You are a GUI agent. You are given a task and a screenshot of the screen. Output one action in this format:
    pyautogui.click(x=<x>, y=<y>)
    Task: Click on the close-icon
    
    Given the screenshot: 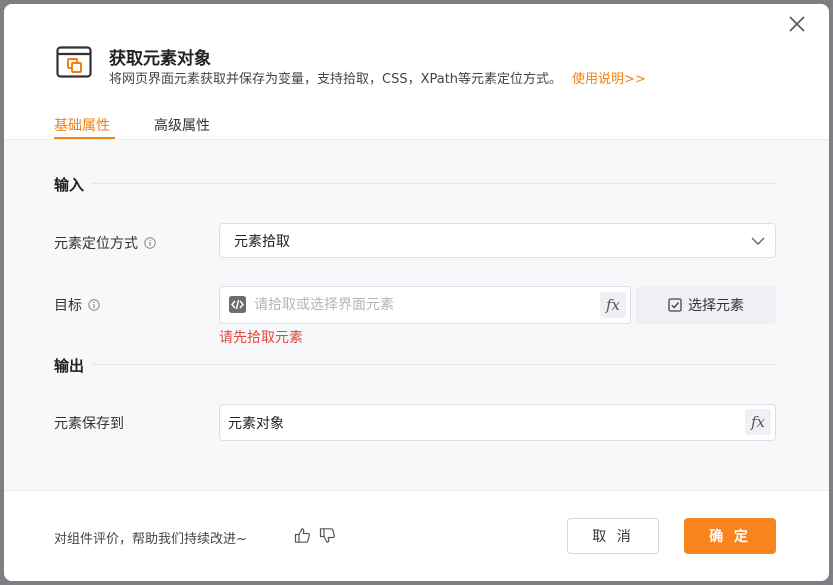 What is the action you would take?
    pyautogui.click(x=797, y=24)
    